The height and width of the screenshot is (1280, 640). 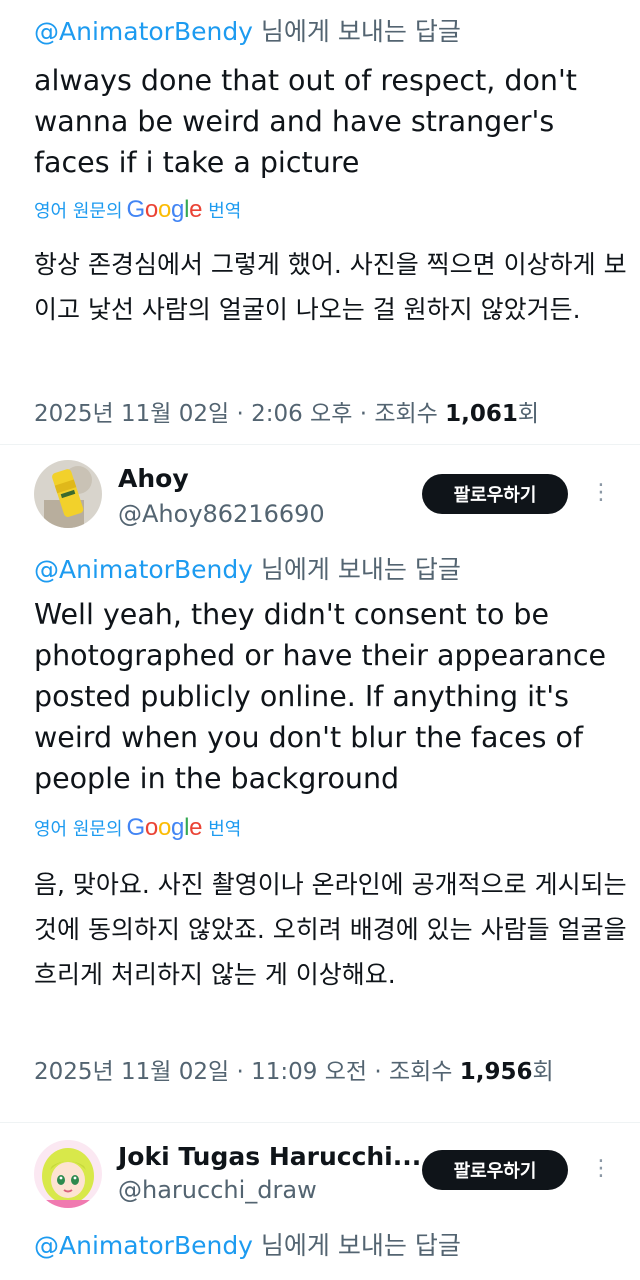 What do you see at coordinates (239, 414) in the screenshot?
I see `timestamp: 2025년 11월 02일 · 2:06 오후 · 조회수` at bounding box center [239, 414].